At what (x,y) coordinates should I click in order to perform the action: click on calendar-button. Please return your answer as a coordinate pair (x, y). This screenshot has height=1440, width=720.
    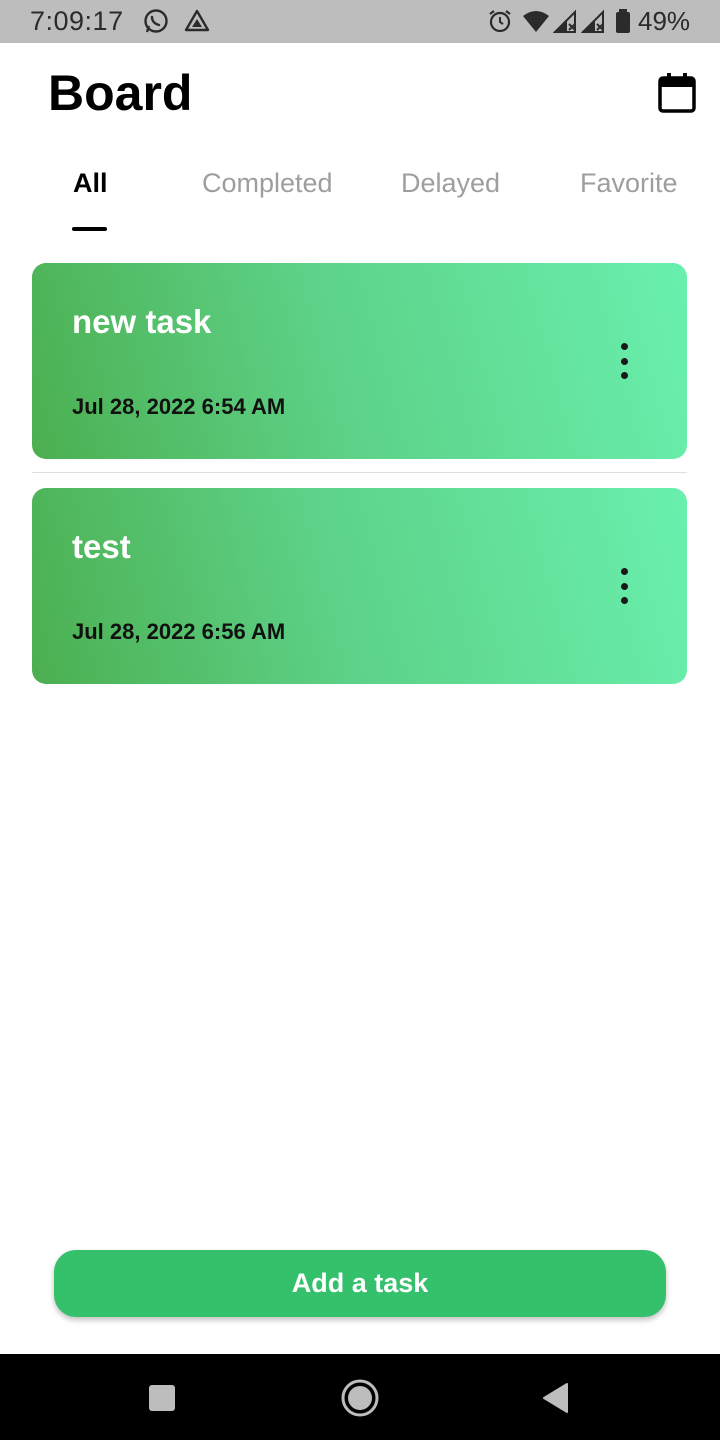
    Looking at the image, I should click on (677, 95).